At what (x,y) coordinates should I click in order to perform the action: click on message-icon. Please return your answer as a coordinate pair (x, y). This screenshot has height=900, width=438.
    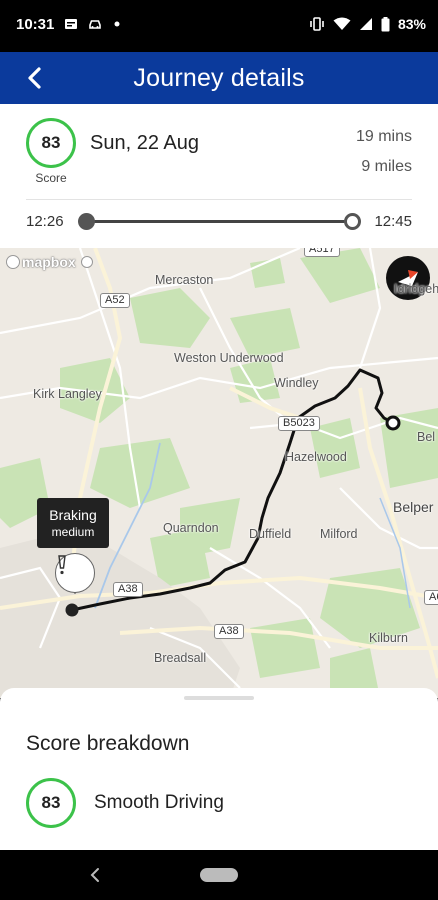
    Looking at the image, I should click on (71, 24).